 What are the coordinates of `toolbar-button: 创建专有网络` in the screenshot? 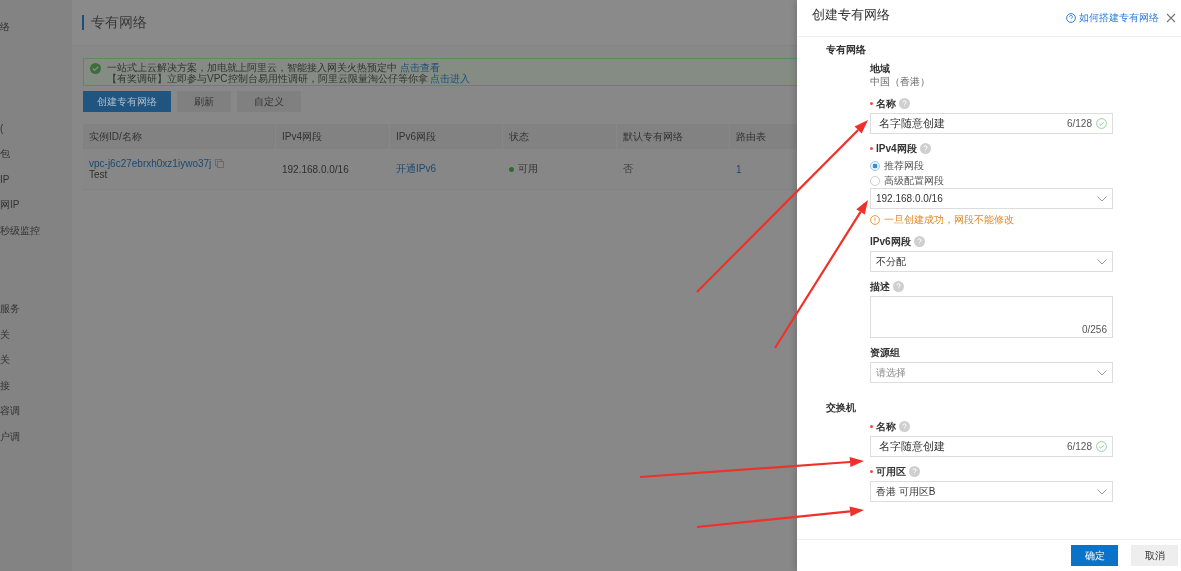 It's located at (127, 101).